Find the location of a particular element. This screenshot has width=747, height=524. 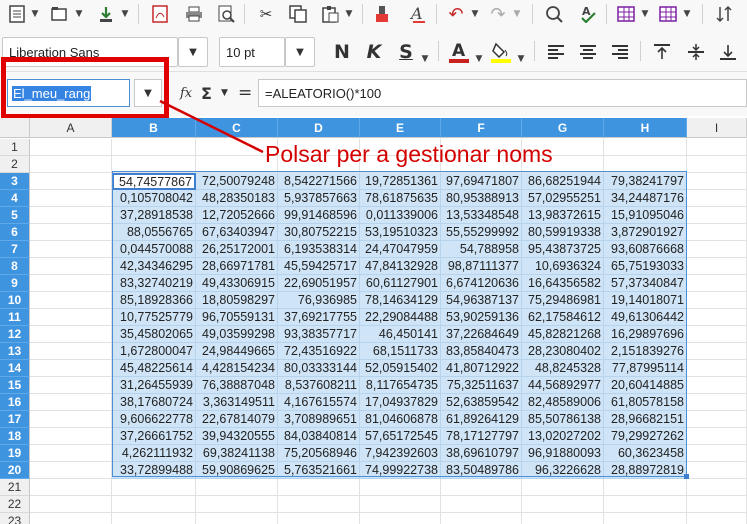

cell-i16 is located at coordinates (717, 402).